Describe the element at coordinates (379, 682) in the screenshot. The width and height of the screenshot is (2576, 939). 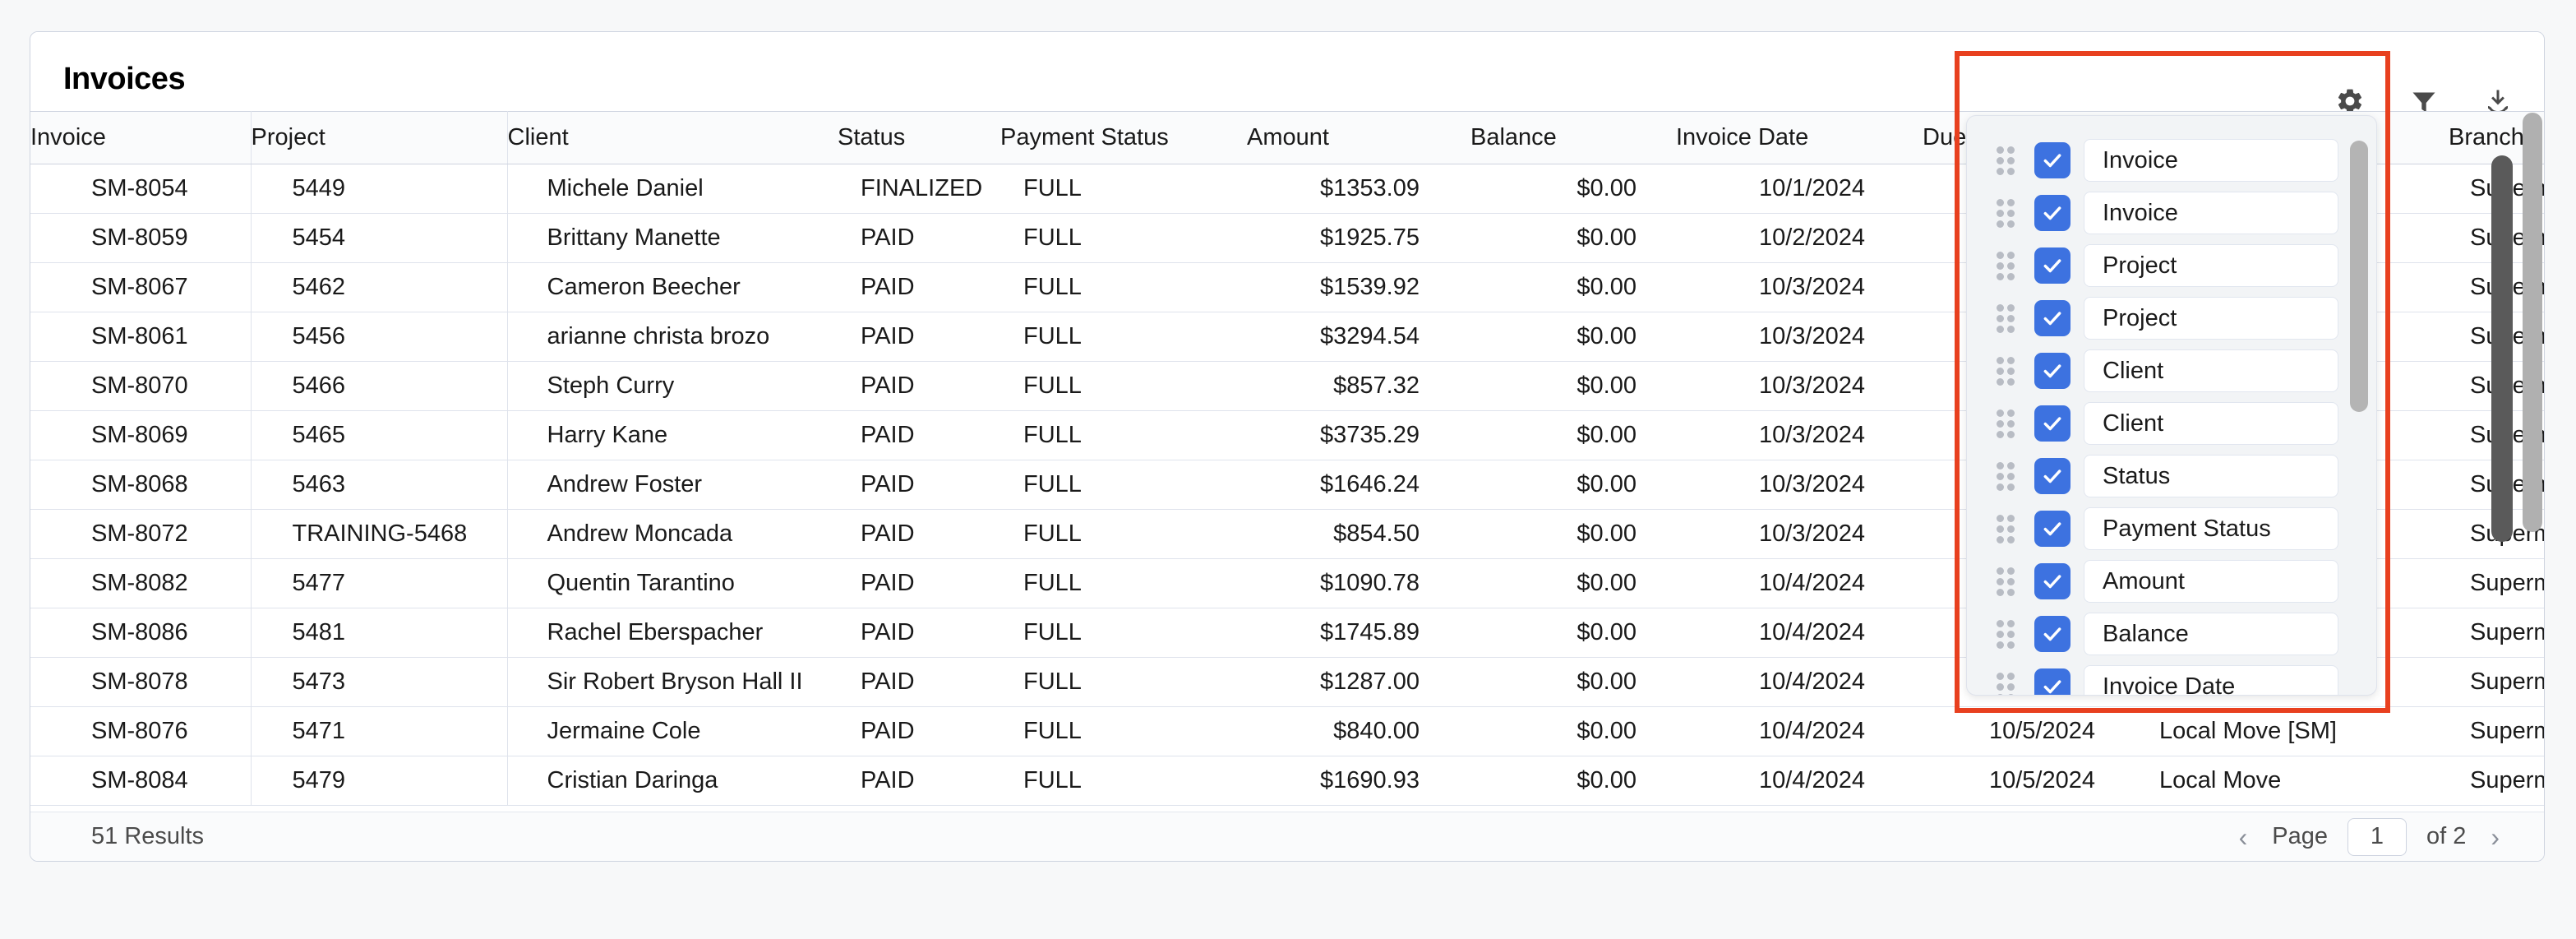
I see `cell-project: 5473` at that location.